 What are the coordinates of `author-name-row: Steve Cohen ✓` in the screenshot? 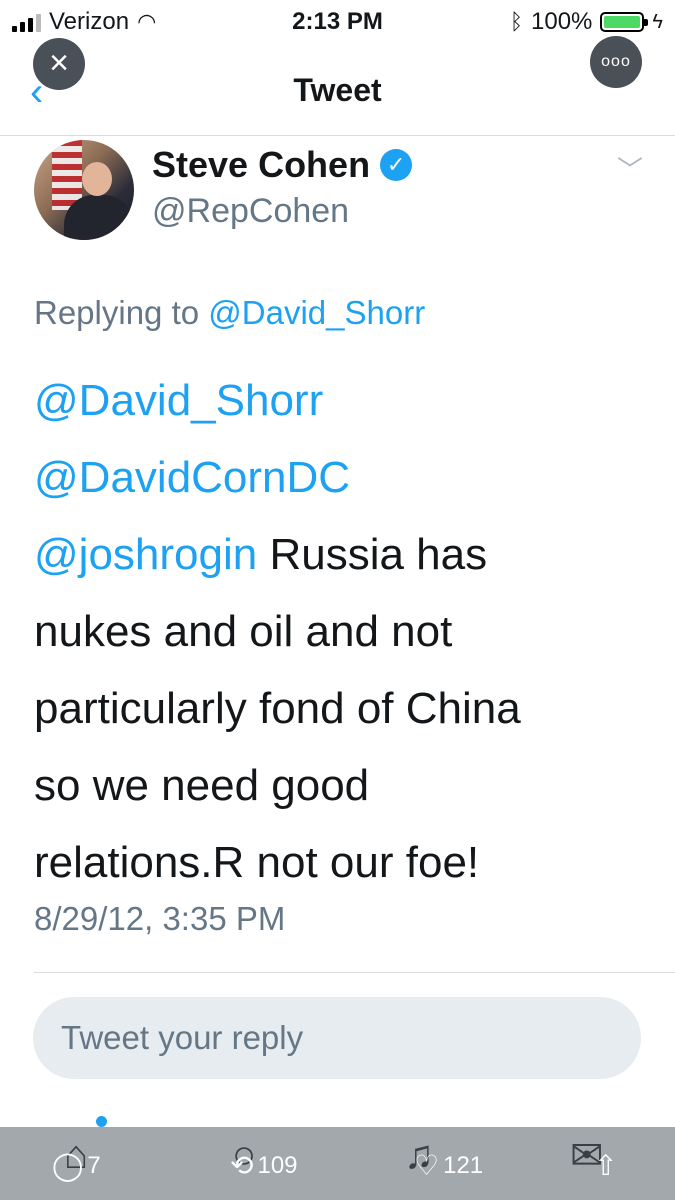 It's located at (282, 165).